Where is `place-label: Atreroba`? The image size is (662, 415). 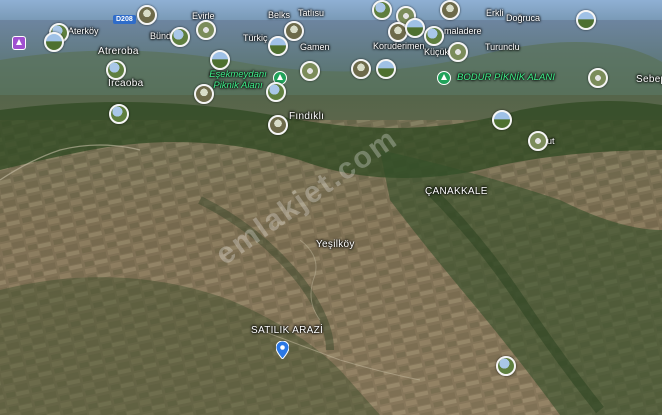
place-label: Atreroba is located at coordinates (118, 52).